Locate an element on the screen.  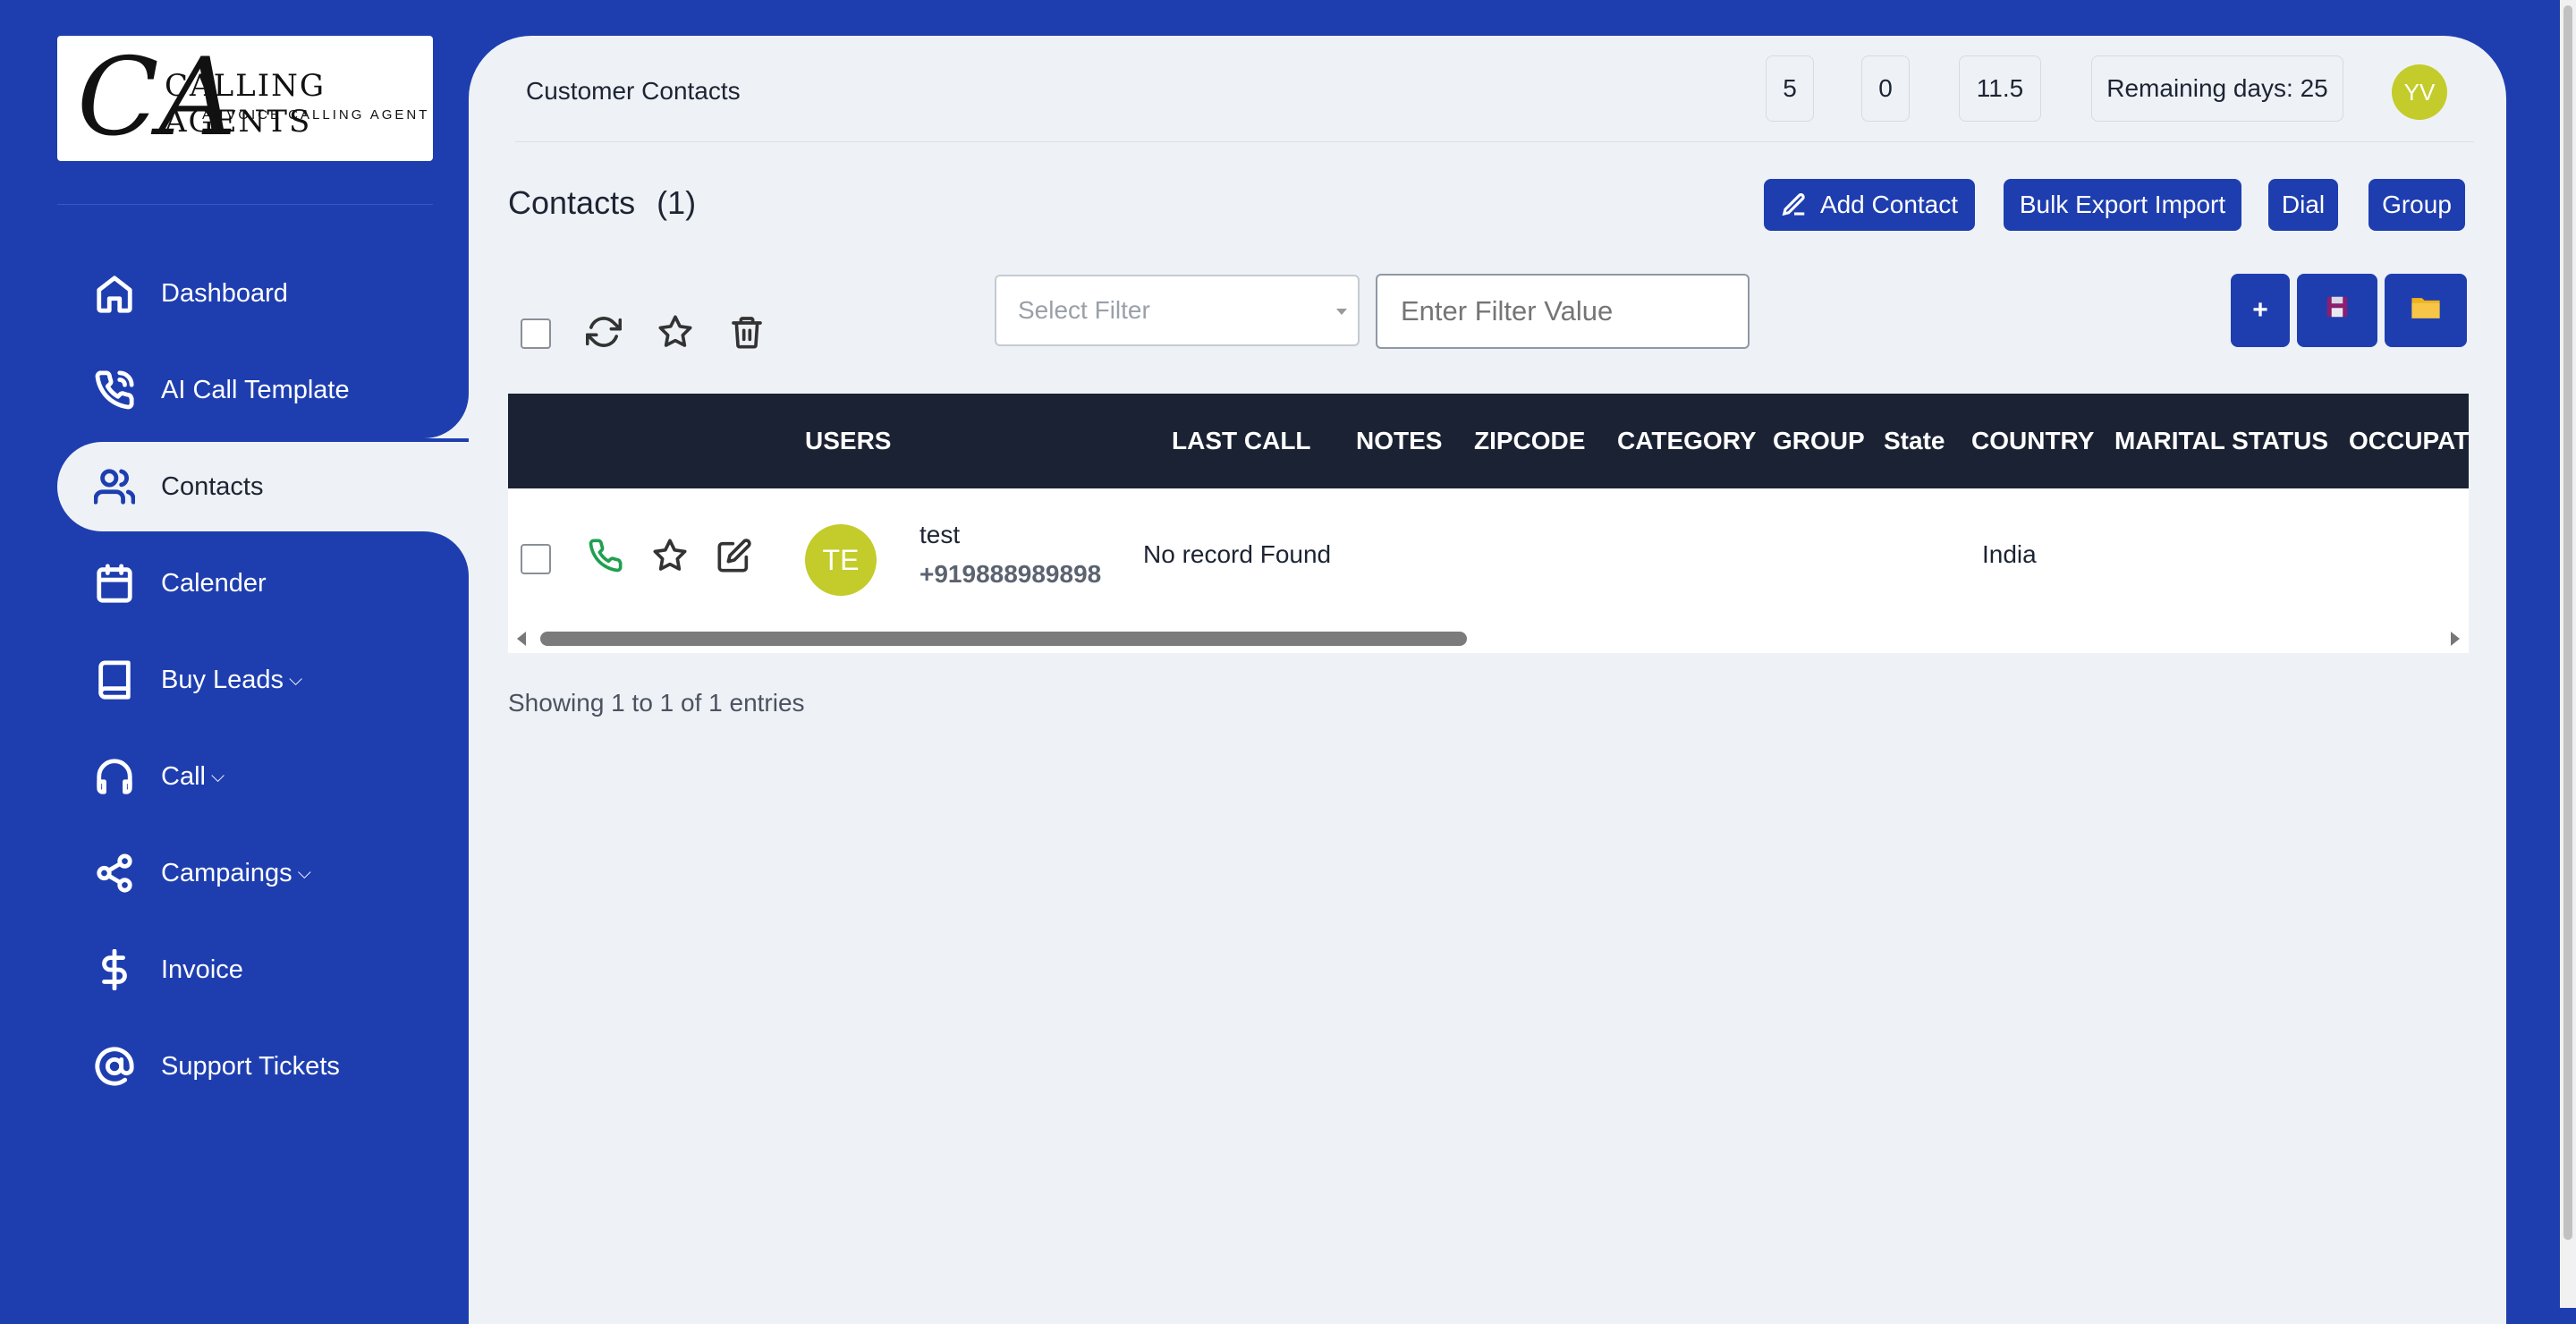
user-avatar: YV is located at coordinates (2419, 92).